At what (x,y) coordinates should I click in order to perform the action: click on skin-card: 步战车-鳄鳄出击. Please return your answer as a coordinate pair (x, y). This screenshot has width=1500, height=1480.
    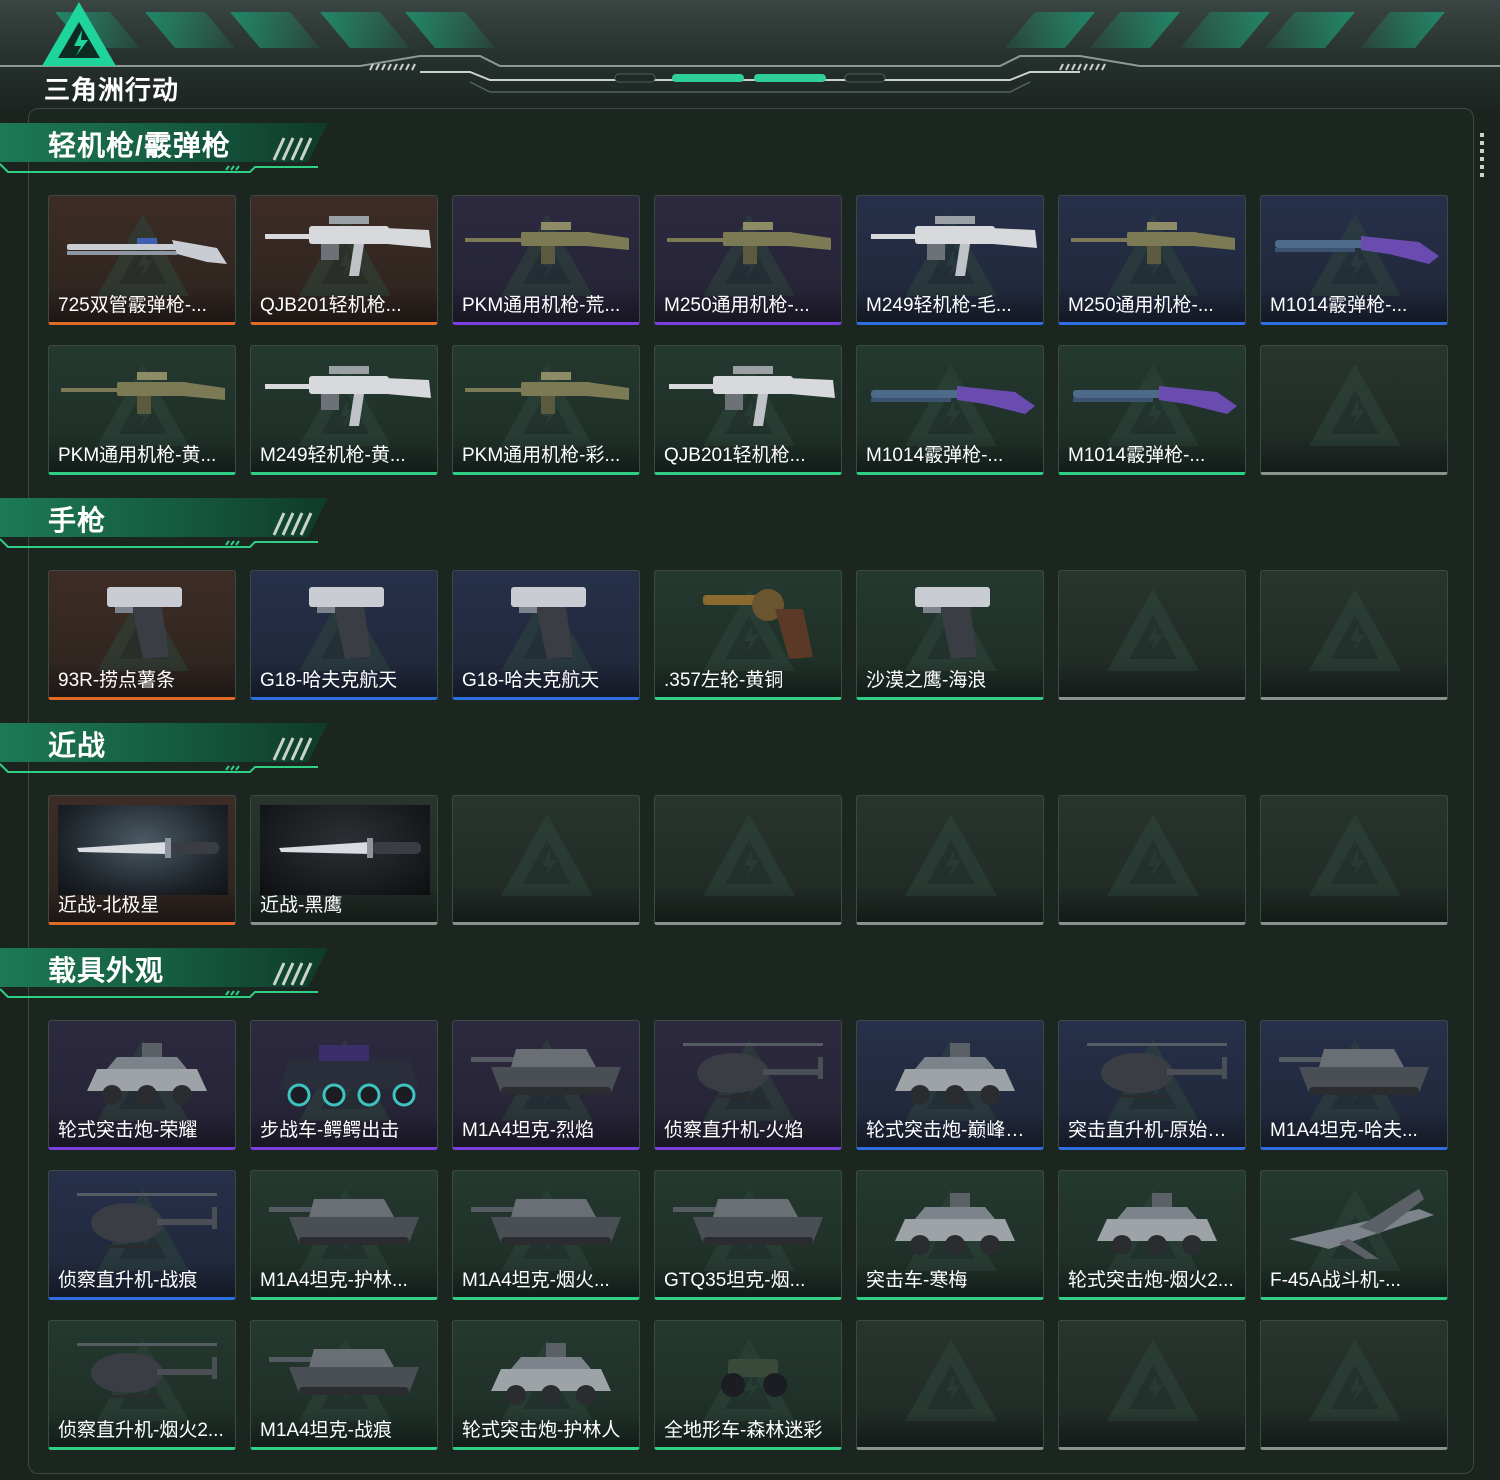
    Looking at the image, I should click on (344, 1085).